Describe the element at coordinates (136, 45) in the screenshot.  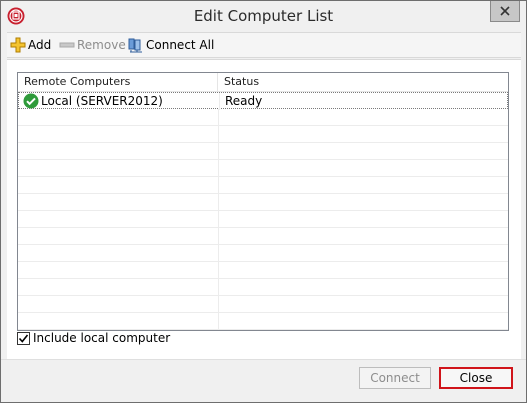
I see `connect-all-icon` at that location.